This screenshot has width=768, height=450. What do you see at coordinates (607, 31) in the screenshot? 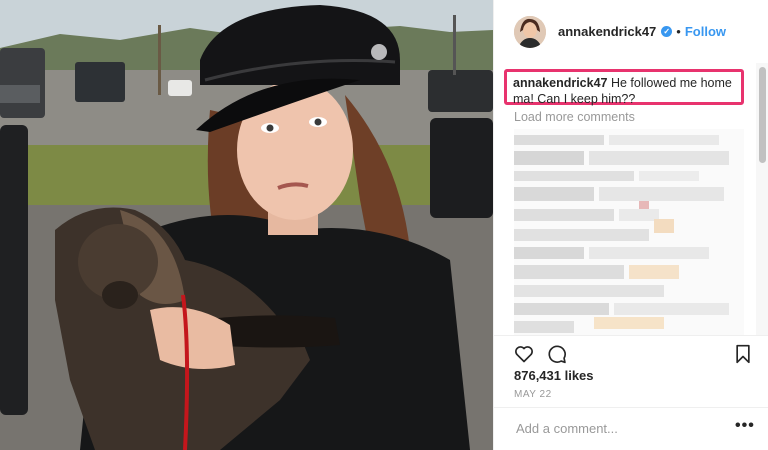
I see `header-username: annakendrick47` at bounding box center [607, 31].